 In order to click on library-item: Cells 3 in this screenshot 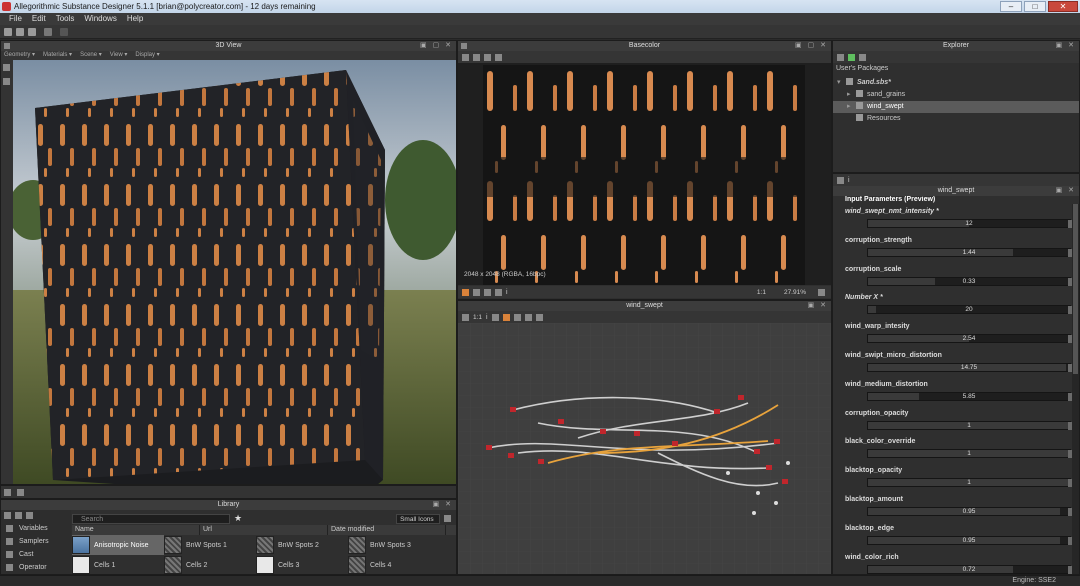, I will do `click(302, 564)`.